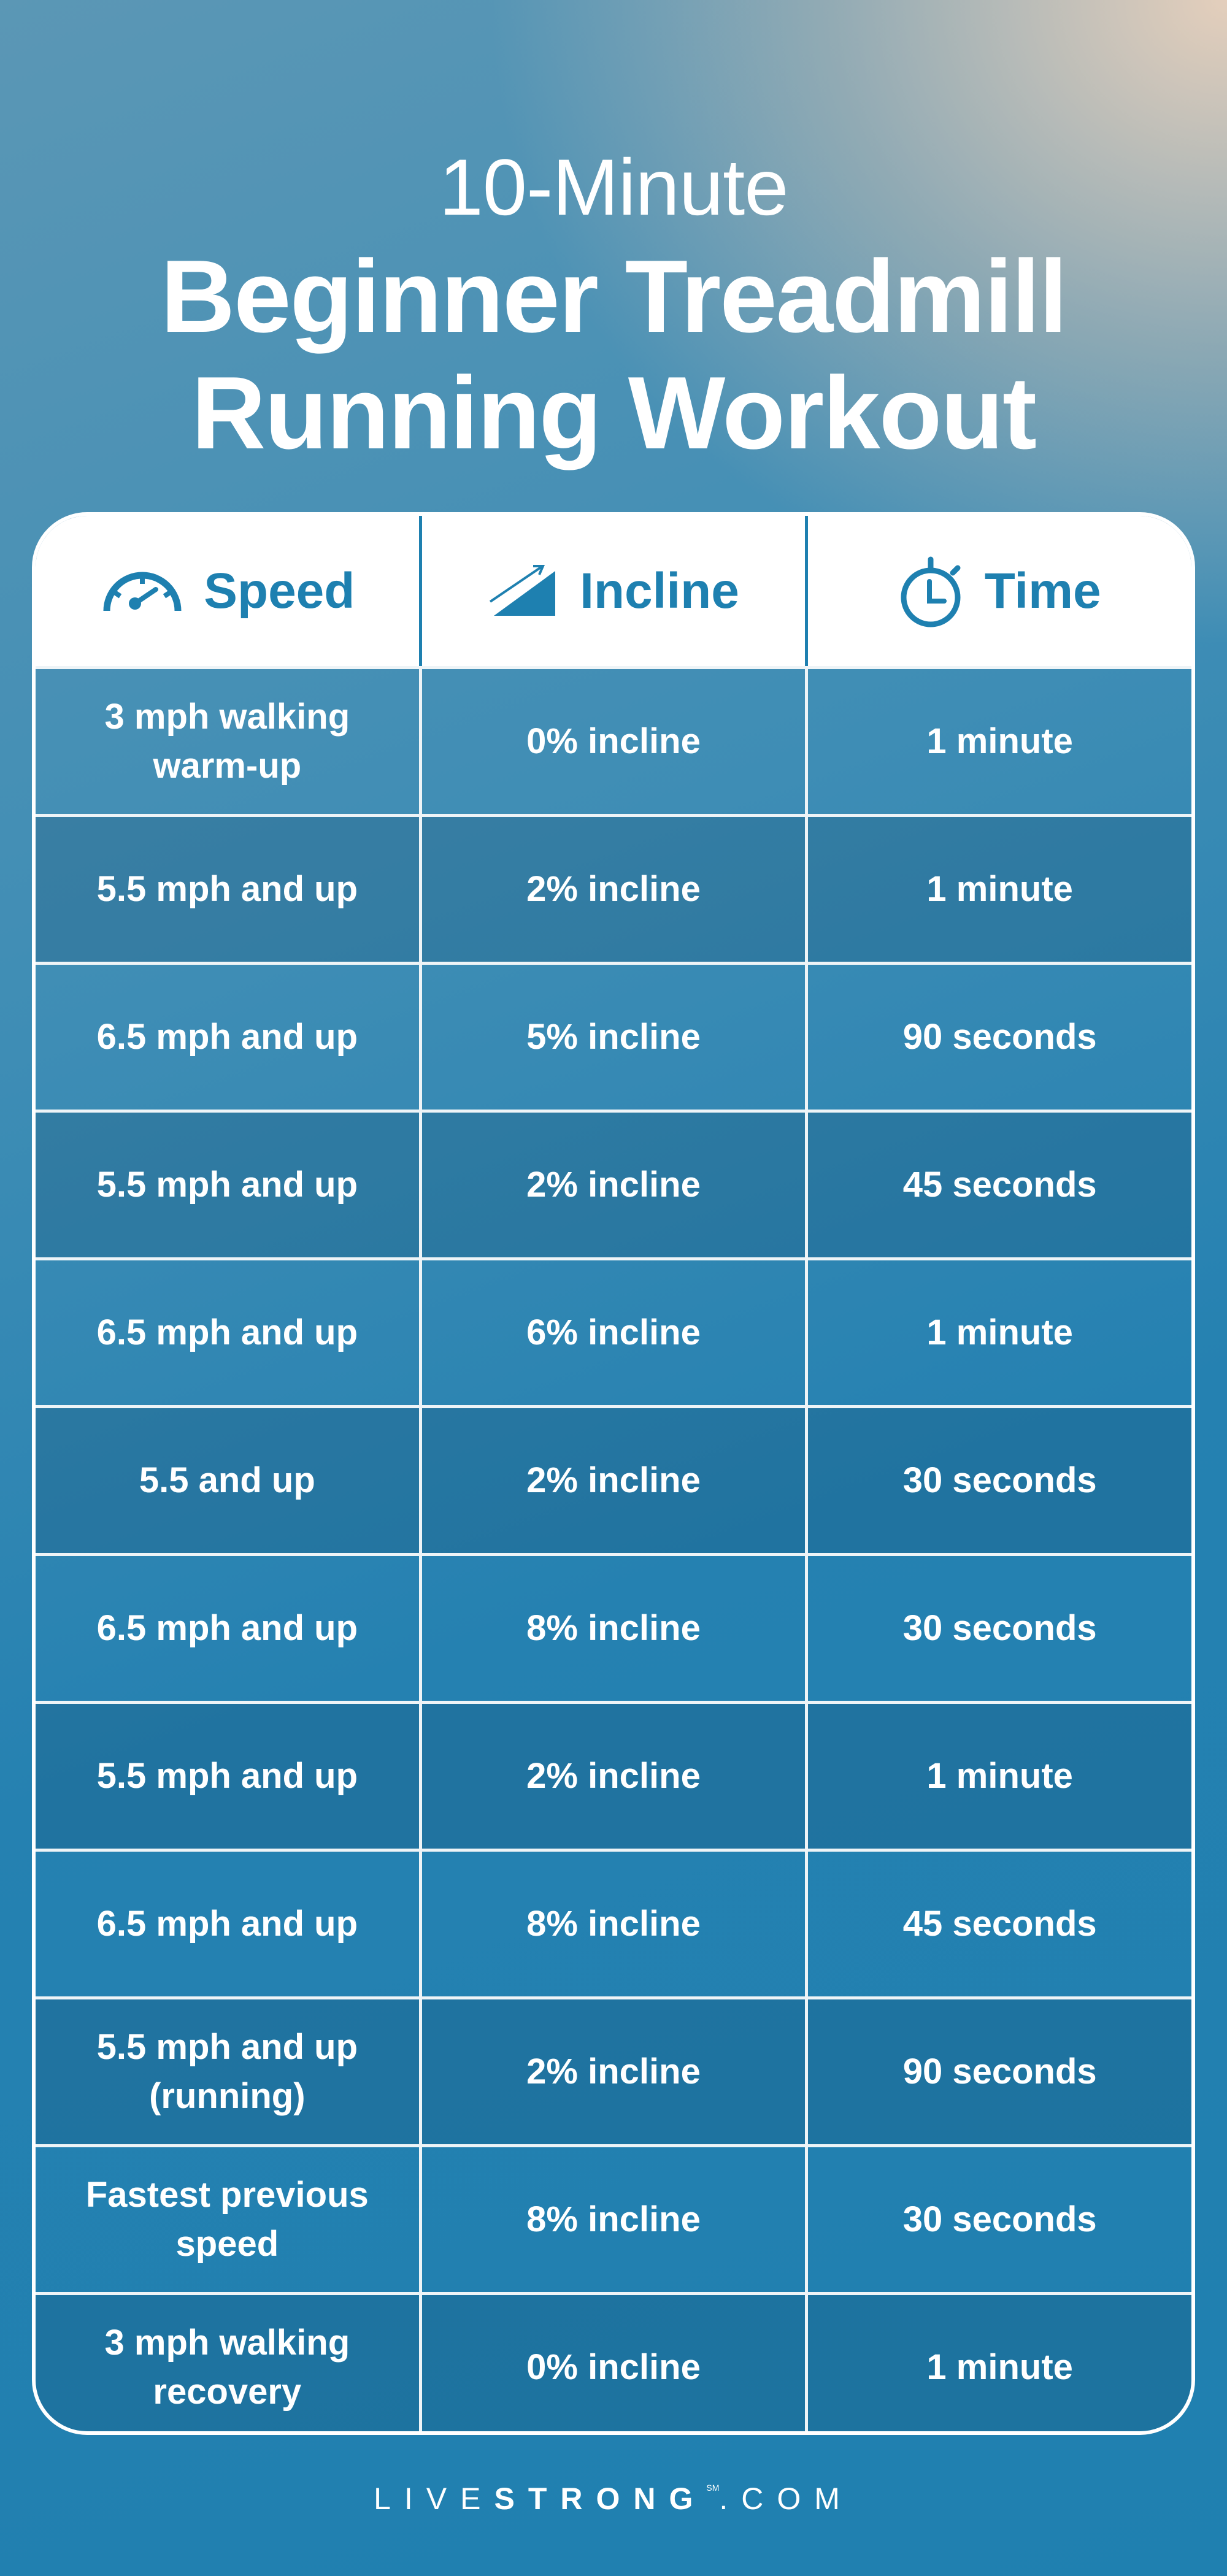 The height and width of the screenshot is (2576, 1227). I want to click on title-line-2: Running Workout, so click(614, 412).